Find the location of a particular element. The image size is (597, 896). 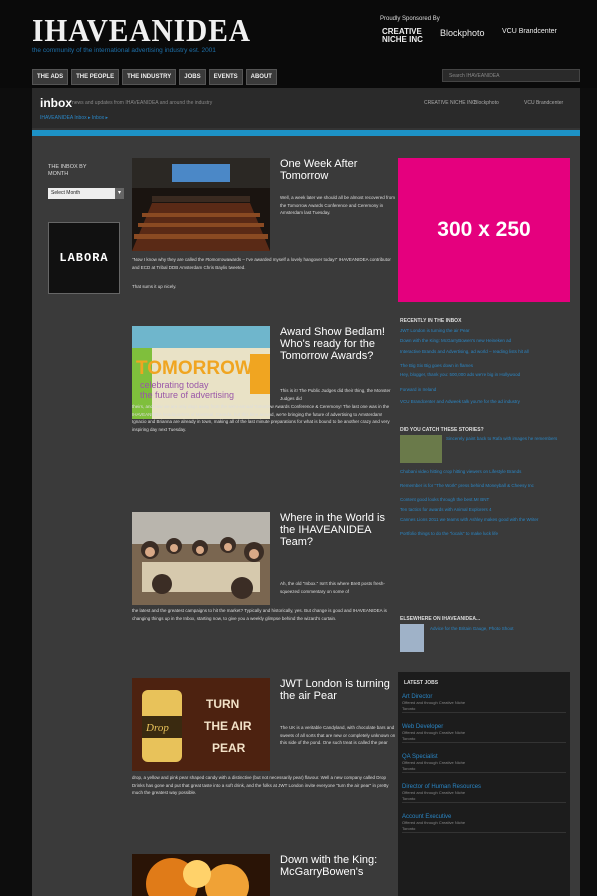

image-text-line: celebrating today is located at coordinates (174, 385).